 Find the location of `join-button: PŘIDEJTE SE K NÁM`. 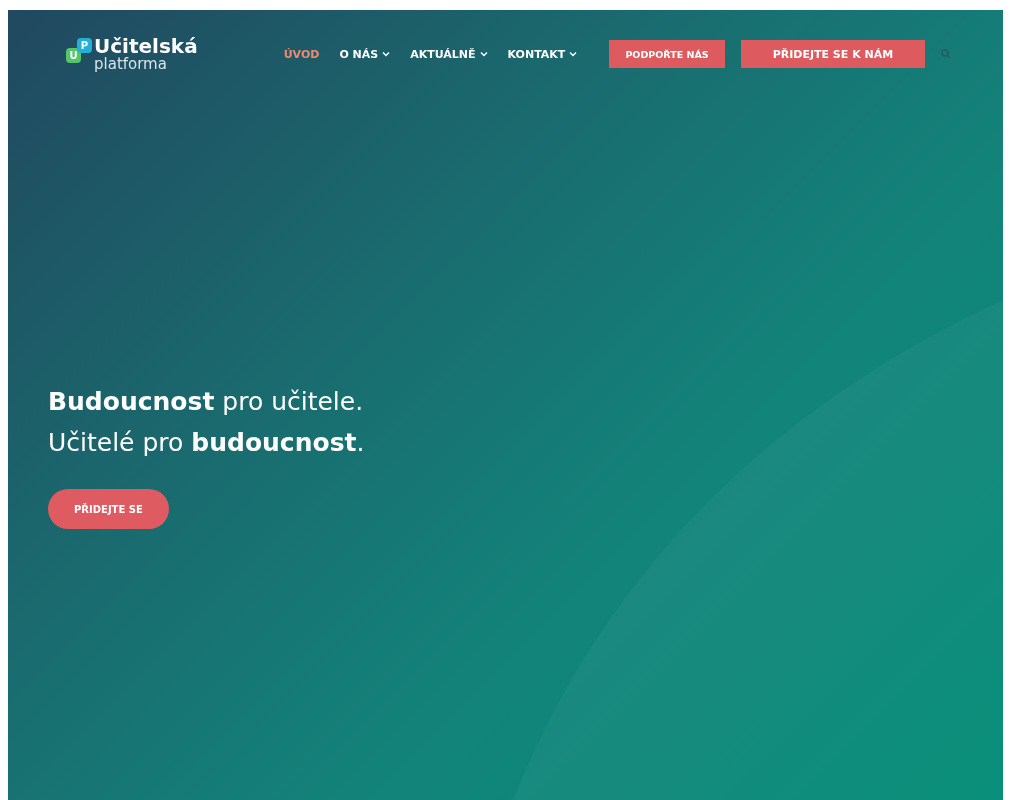

join-button: PŘIDEJTE SE K NÁM is located at coordinates (833, 54).